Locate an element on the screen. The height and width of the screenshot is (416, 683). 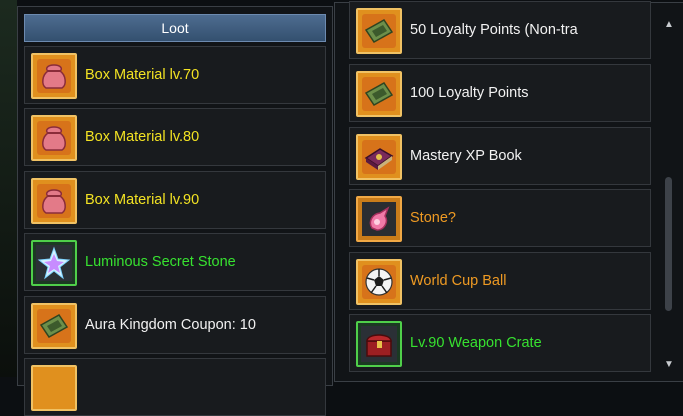
loot-item-box-90: Box Material lv.90 is located at coordinates (175, 200).